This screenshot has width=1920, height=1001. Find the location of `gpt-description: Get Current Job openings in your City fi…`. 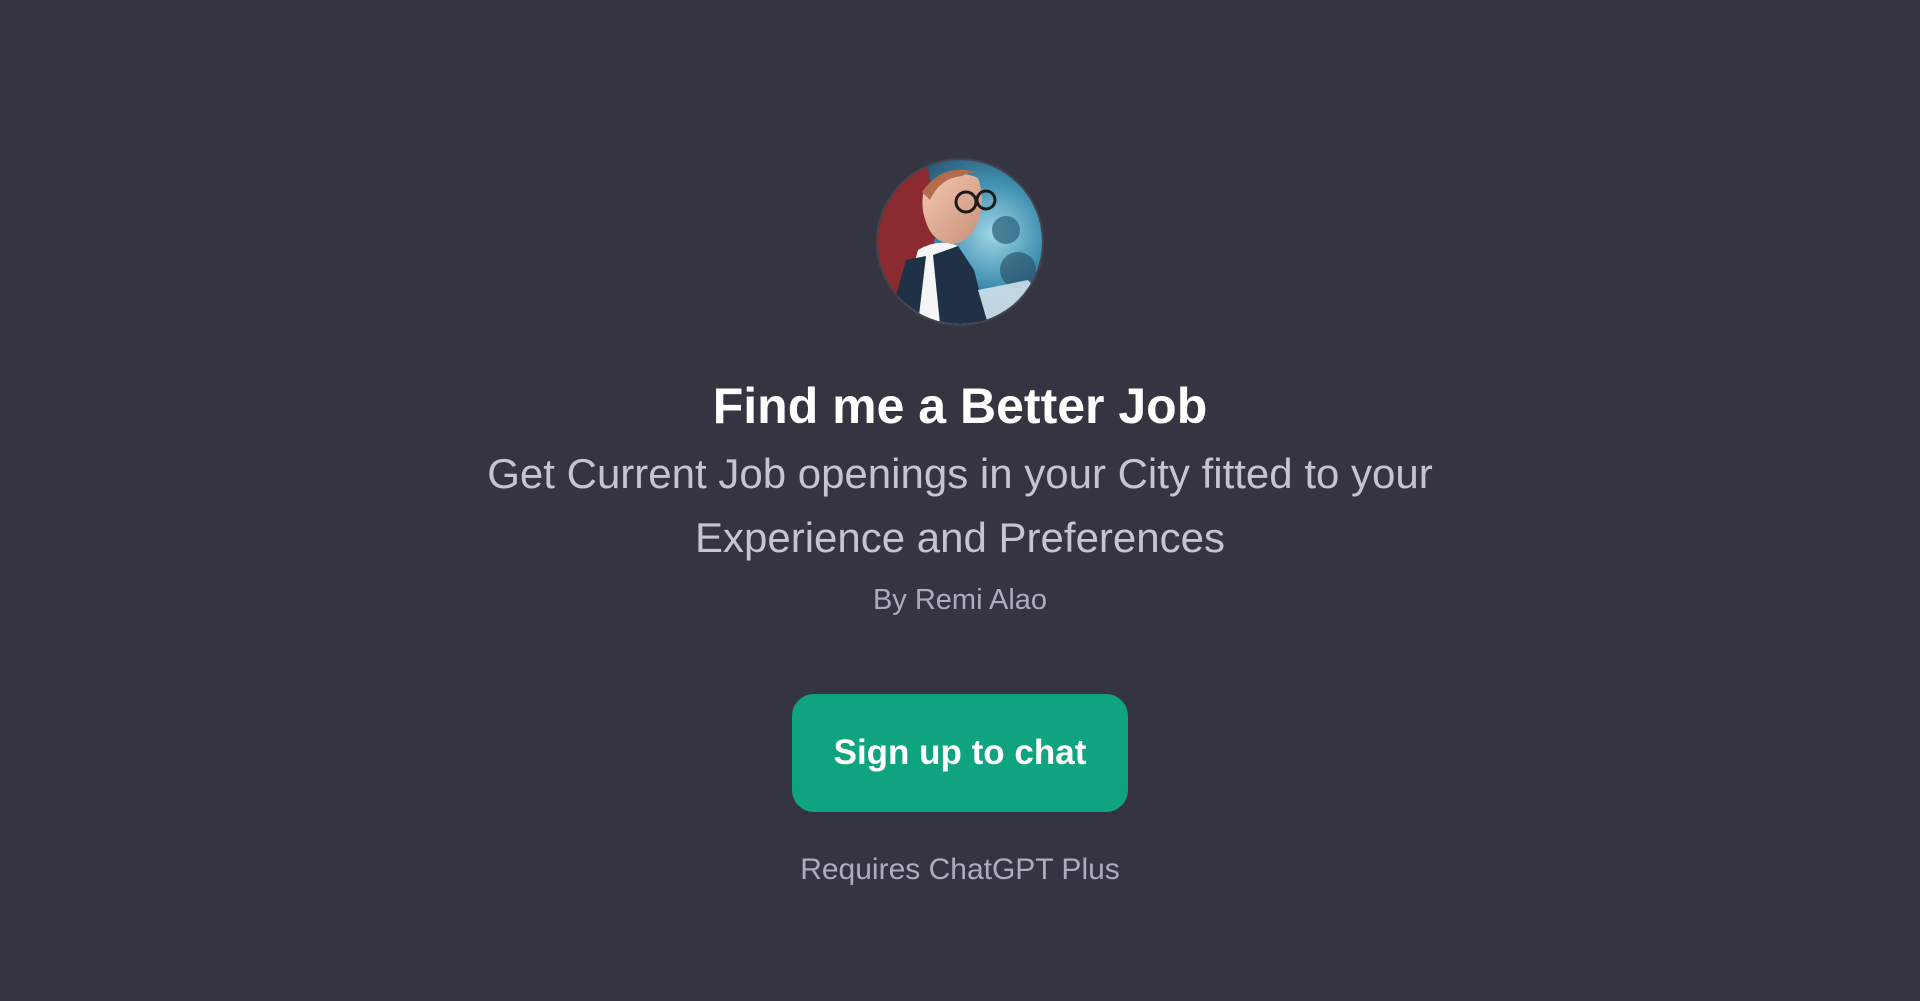

gpt-description: Get Current Job openings in your City fi… is located at coordinates (960, 505).